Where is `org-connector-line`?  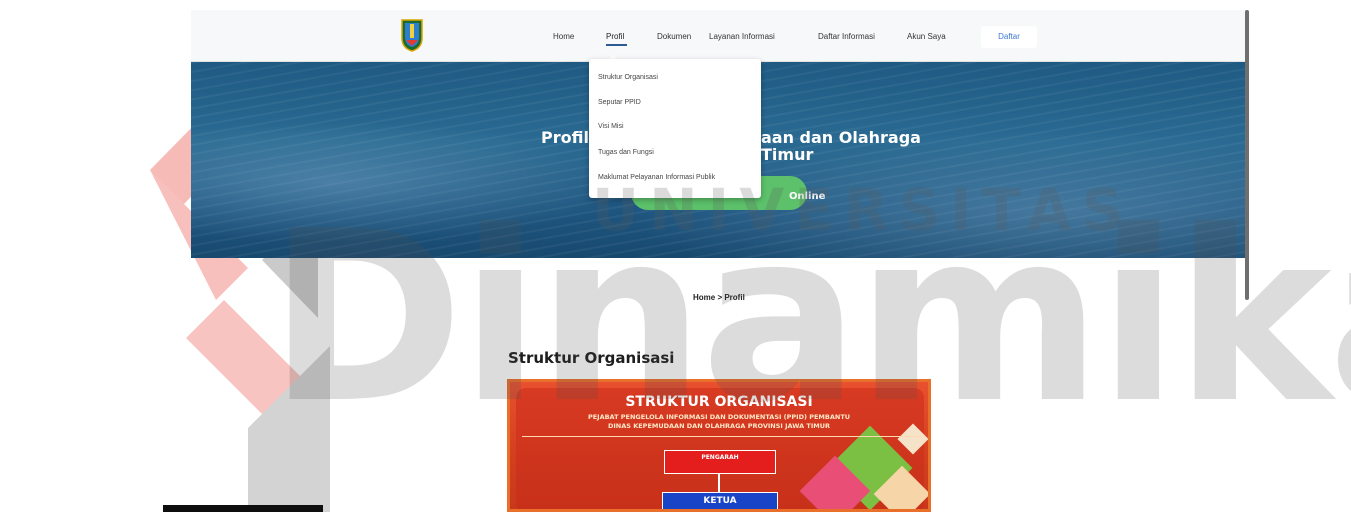
org-connector-line is located at coordinates (719, 483).